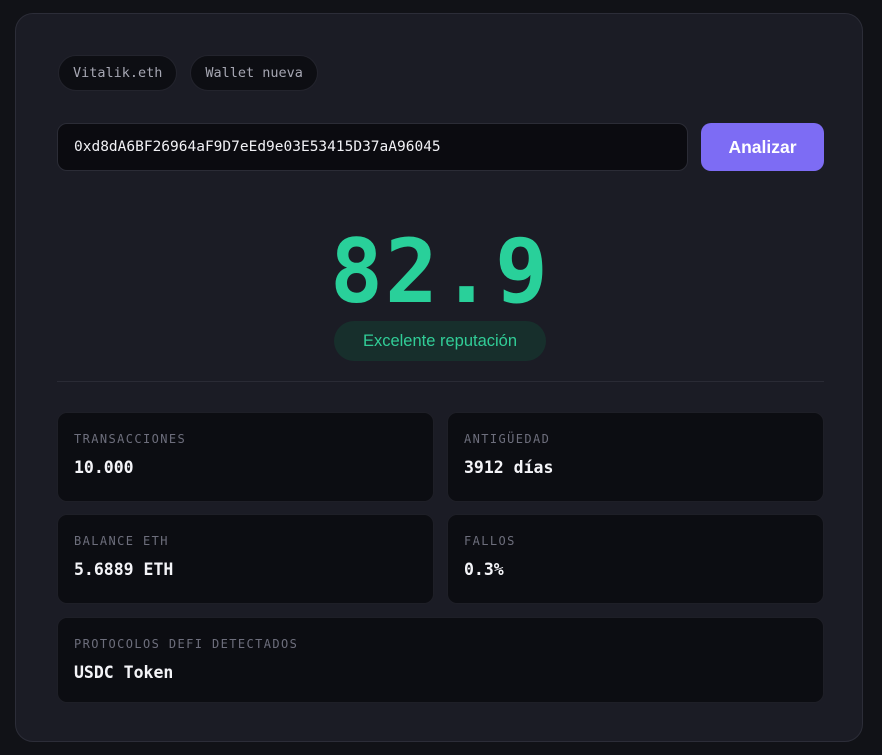 This screenshot has height=755, width=882. What do you see at coordinates (762, 147) in the screenshot?
I see `analyze-button: Analizar` at bounding box center [762, 147].